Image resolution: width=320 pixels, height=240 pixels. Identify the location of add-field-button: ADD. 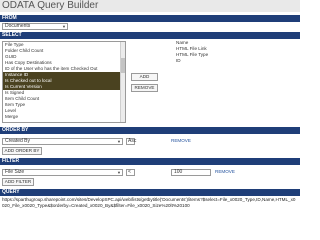
(144, 77).